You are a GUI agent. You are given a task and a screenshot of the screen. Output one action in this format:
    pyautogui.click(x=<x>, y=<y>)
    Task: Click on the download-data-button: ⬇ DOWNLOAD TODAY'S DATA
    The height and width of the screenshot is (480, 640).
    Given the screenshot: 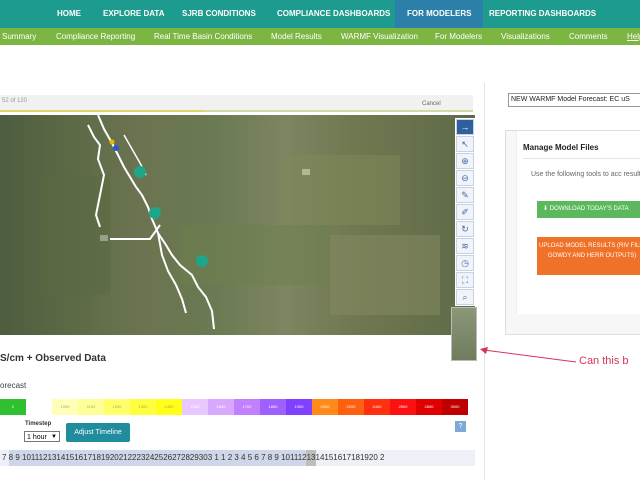 What is the action you would take?
    pyautogui.click(x=588, y=209)
    